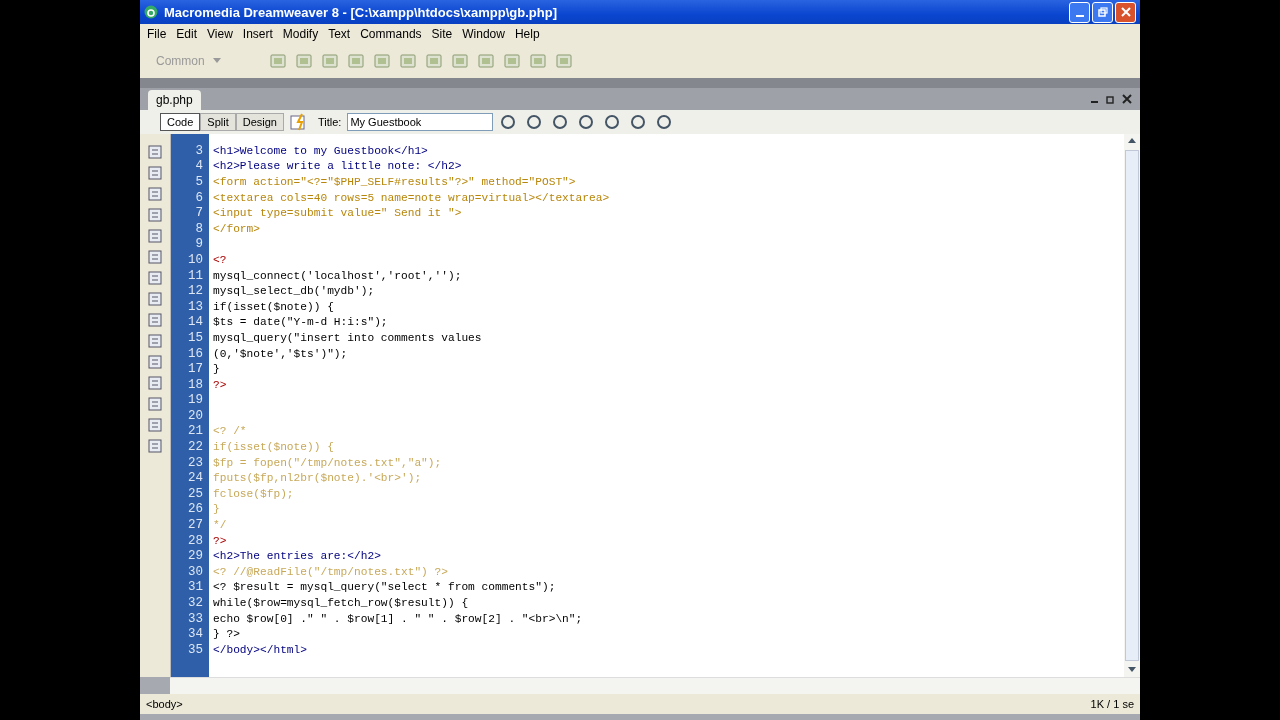 This screenshot has width=1280, height=720. Describe the element at coordinates (411, 197) in the screenshot. I see `code-line: <textarea cols=40 rows=5 name=note wrap=virtual></textarea>` at that location.